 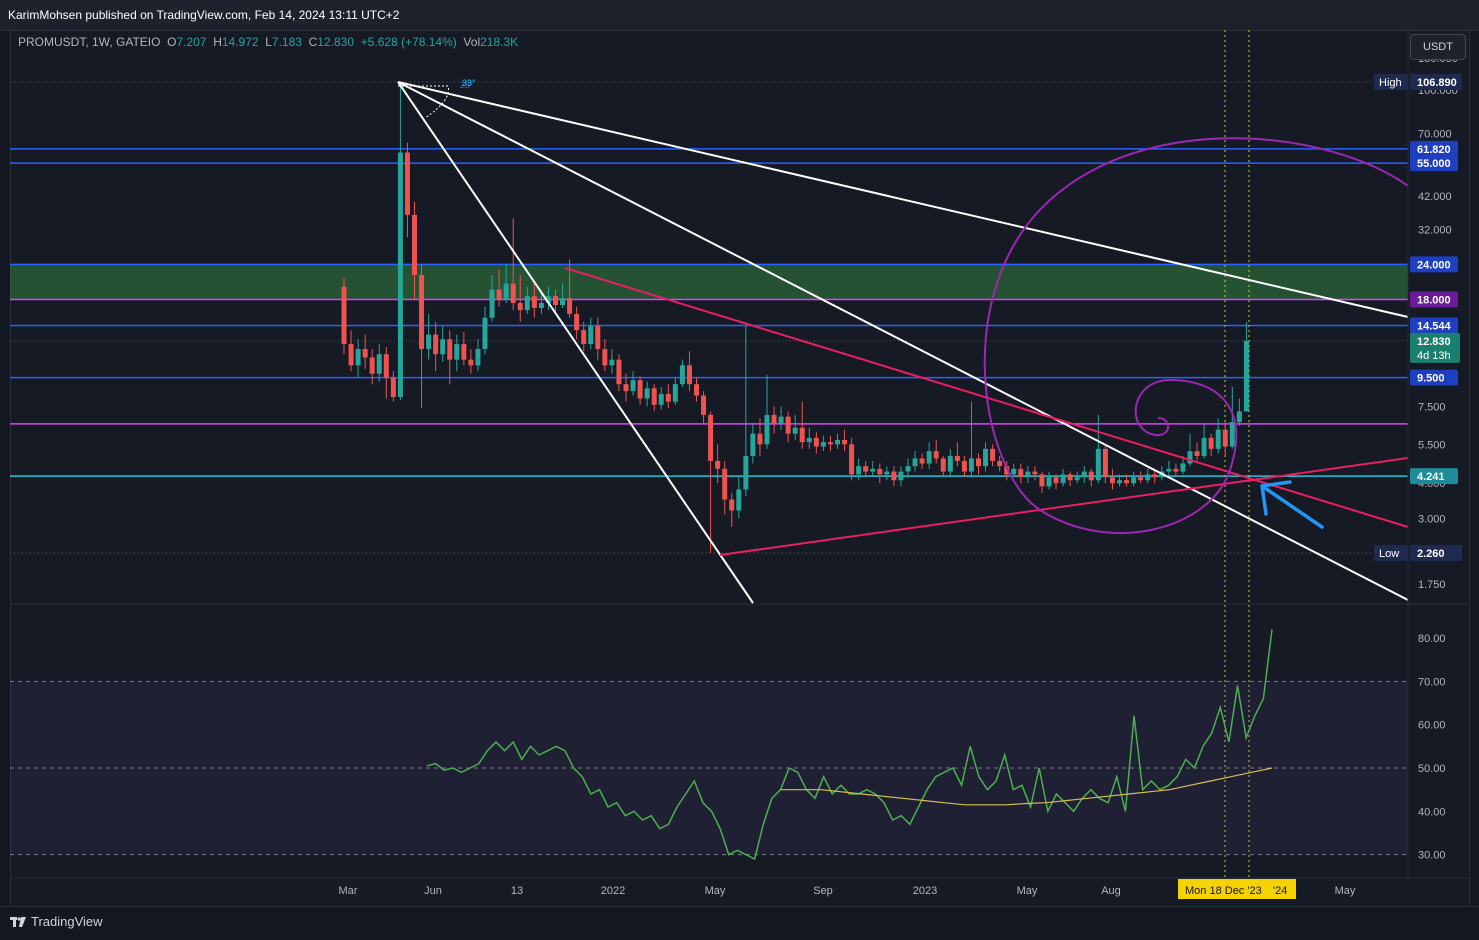 What do you see at coordinates (469, 83) in the screenshot?
I see `fan-angle-label-b: 33°` at bounding box center [469, 83].